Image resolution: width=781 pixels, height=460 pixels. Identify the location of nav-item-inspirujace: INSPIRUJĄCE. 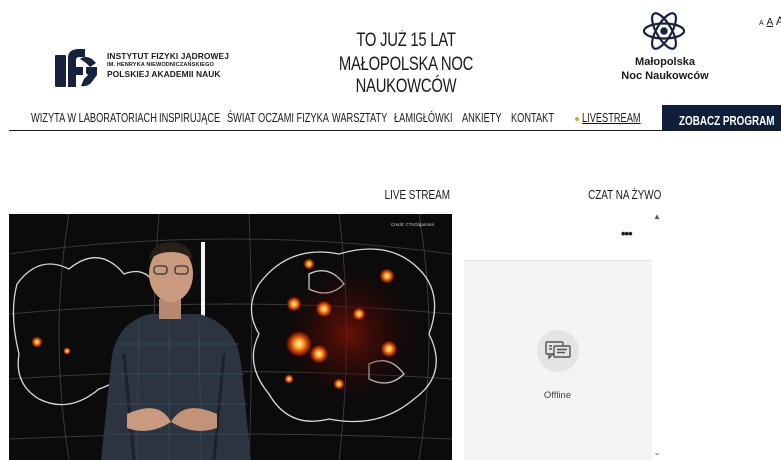
(189, 118).